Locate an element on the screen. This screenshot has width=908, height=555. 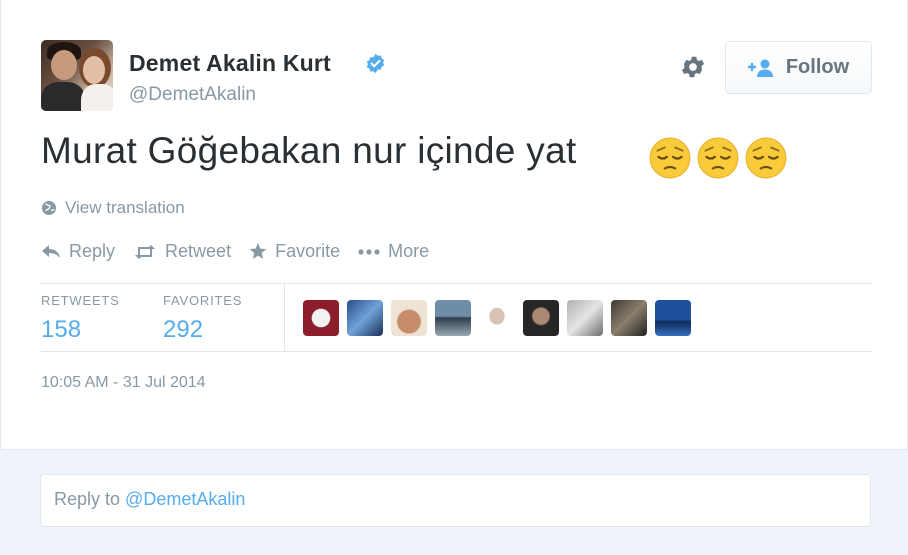
reply-label: Reply is located at coordinates (92, 251).